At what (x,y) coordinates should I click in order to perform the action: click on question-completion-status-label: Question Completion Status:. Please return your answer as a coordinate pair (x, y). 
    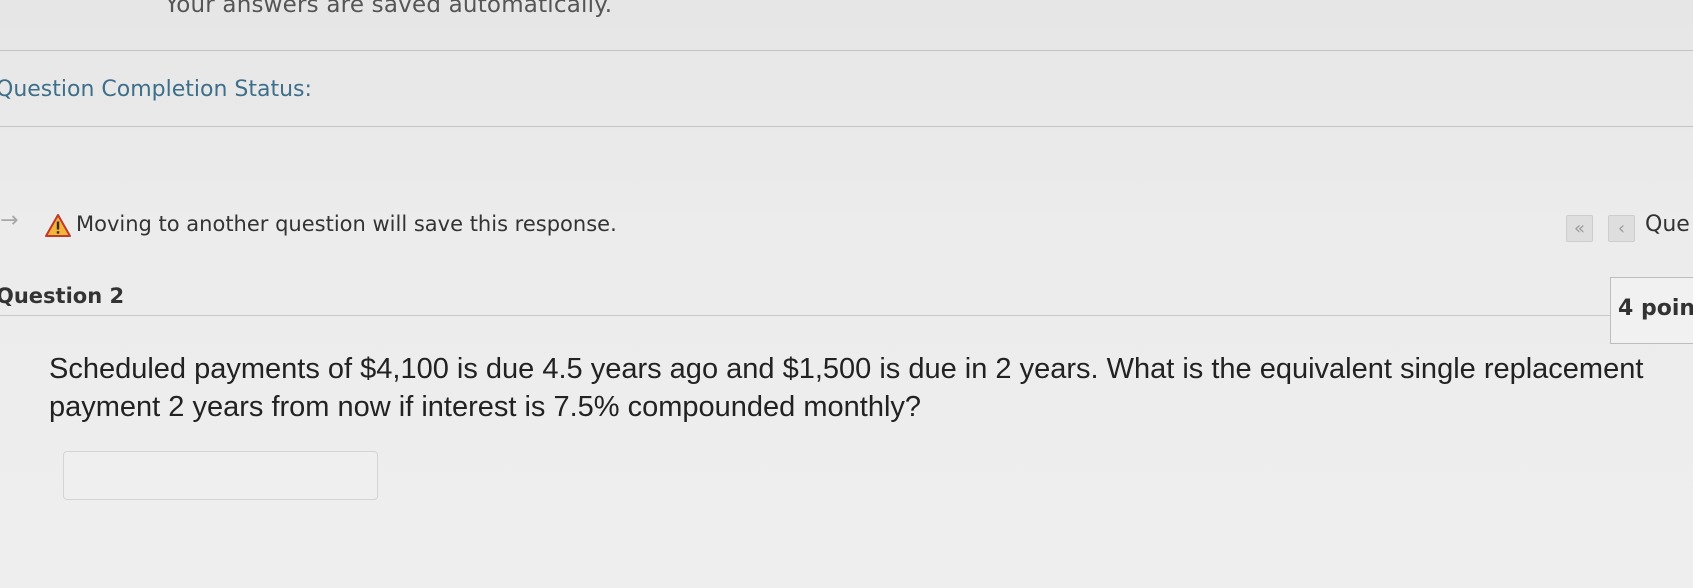
    Looking at the image, I should click on (156, 89).